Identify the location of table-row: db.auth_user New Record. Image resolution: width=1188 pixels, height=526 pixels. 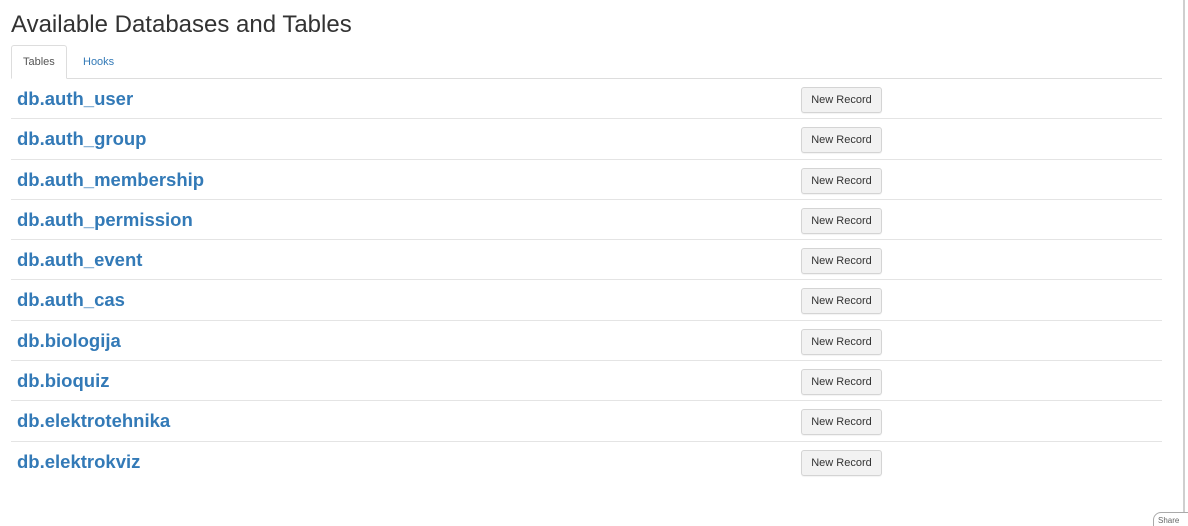
(586, 99).